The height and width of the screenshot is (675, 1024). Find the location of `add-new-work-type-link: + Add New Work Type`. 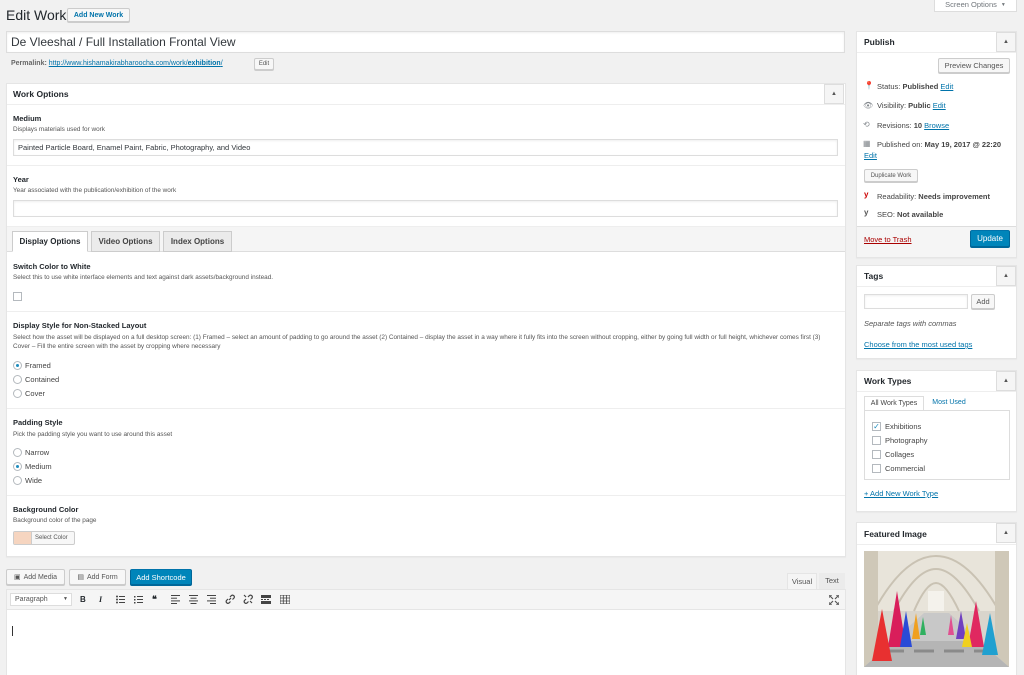

add-new-work-type-link: + Add New Work Type is located at coordinates (901, 493).